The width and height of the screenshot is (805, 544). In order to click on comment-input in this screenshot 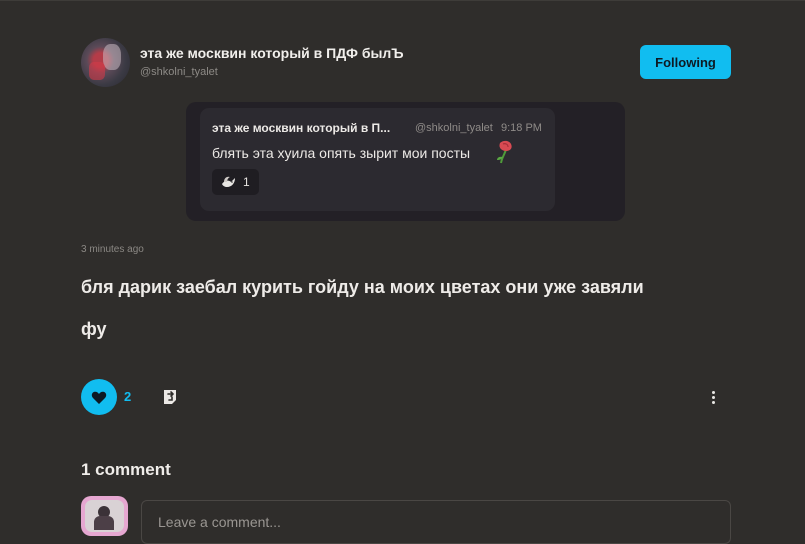, I will do `click(436, 522)`.